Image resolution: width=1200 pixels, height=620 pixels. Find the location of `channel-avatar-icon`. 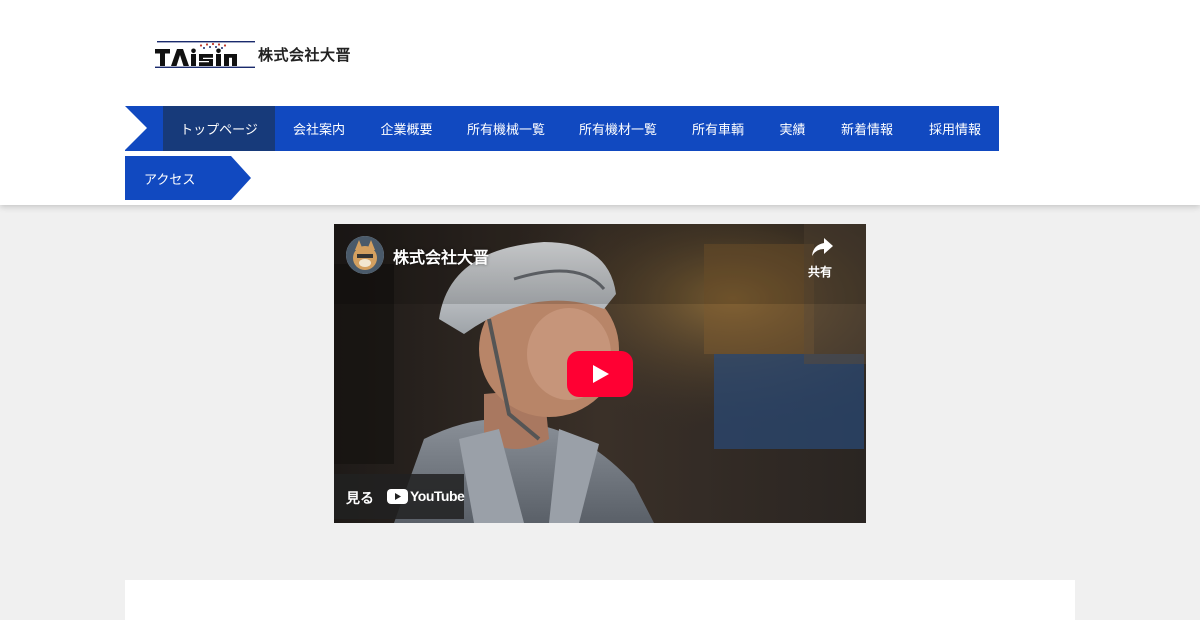

channel-avatar-icon is located at coordinates (365, 255).